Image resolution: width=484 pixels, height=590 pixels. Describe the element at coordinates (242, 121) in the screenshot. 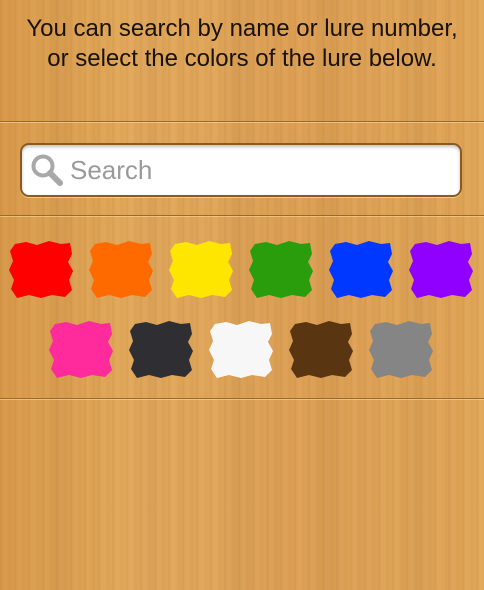

I see `divider-top` at that location.